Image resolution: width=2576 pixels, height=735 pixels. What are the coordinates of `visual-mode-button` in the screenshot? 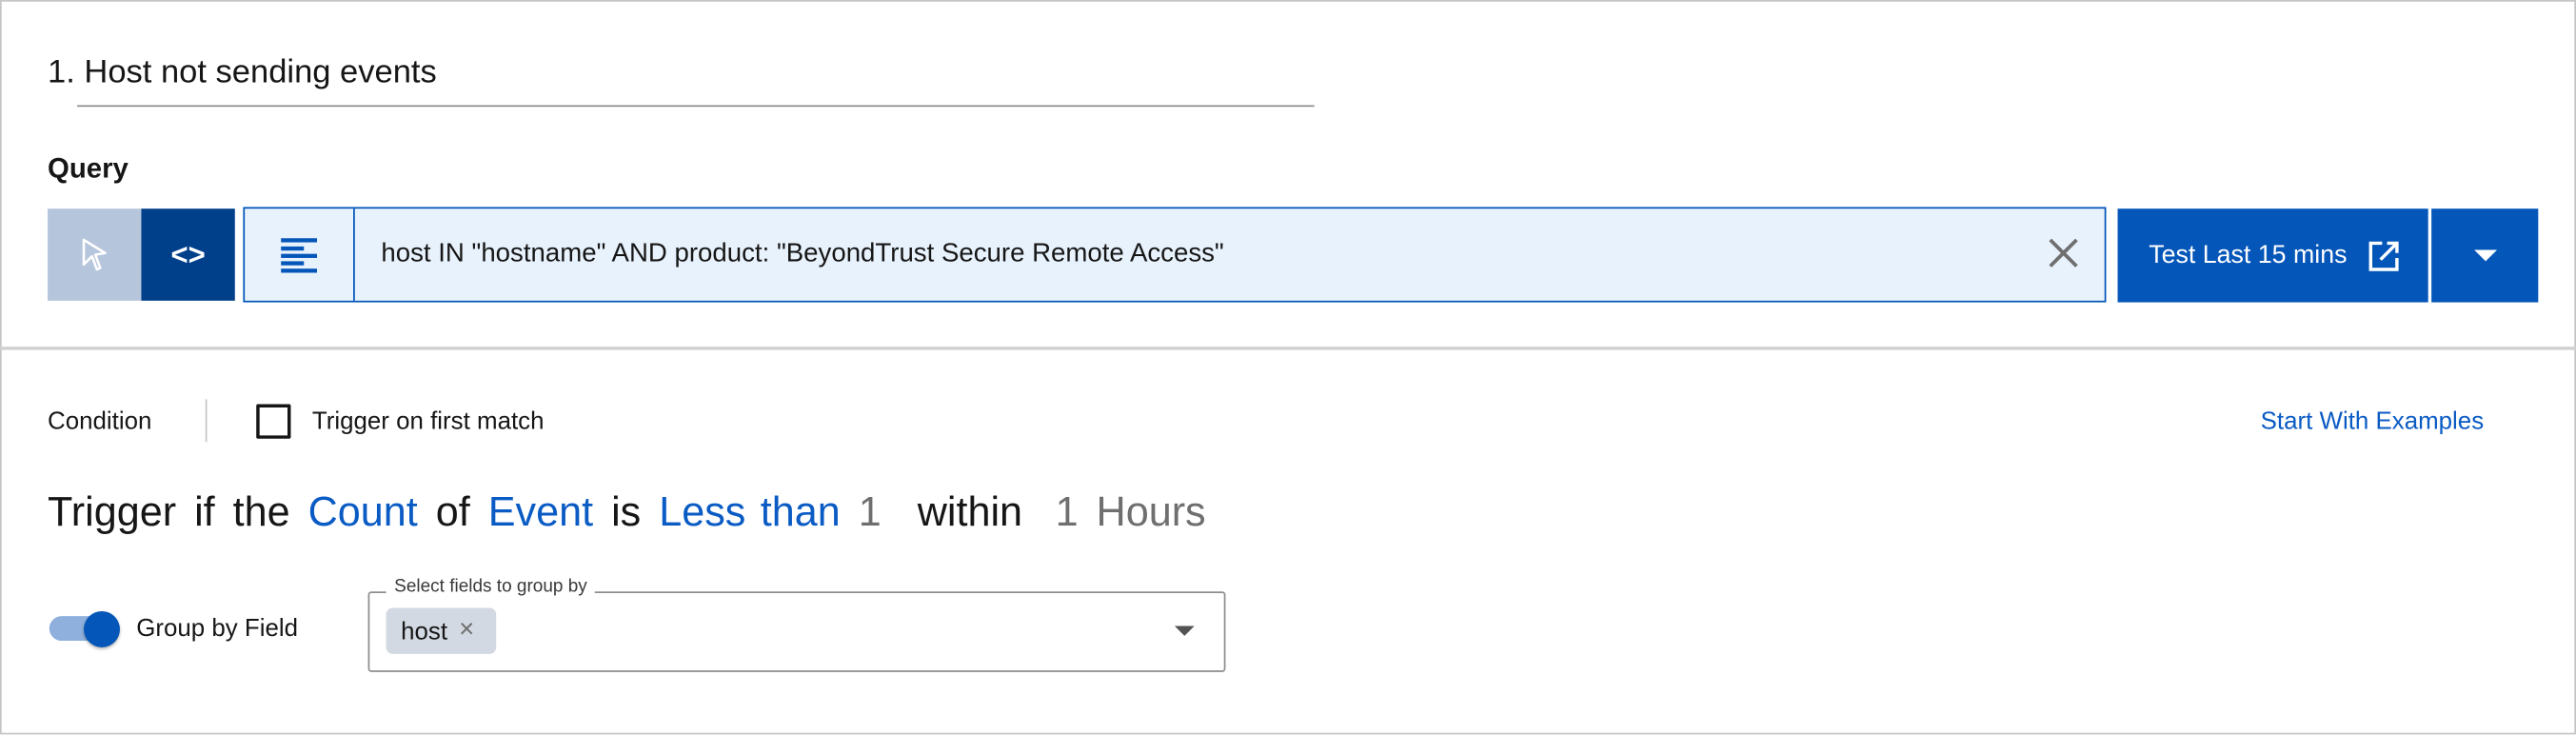 It's located at (95, 255).